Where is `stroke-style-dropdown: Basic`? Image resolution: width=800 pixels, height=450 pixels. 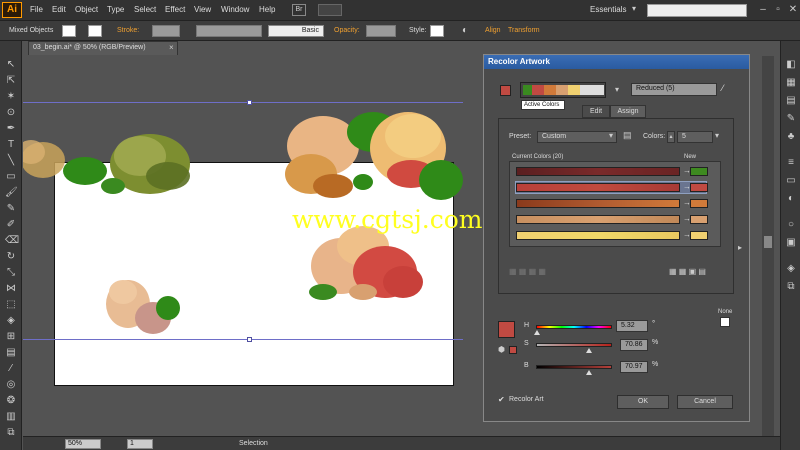 stroke-style-dropdown: Basic is located at coordinates (296, 31).